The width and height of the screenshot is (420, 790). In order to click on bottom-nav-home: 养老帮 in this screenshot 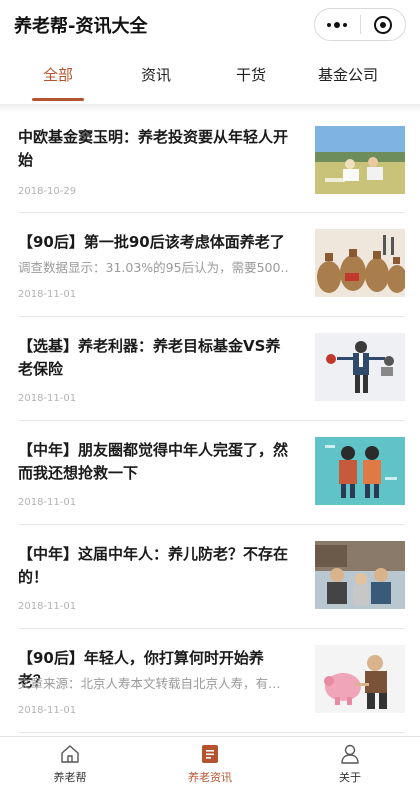, I will do `click(70, 763)`.